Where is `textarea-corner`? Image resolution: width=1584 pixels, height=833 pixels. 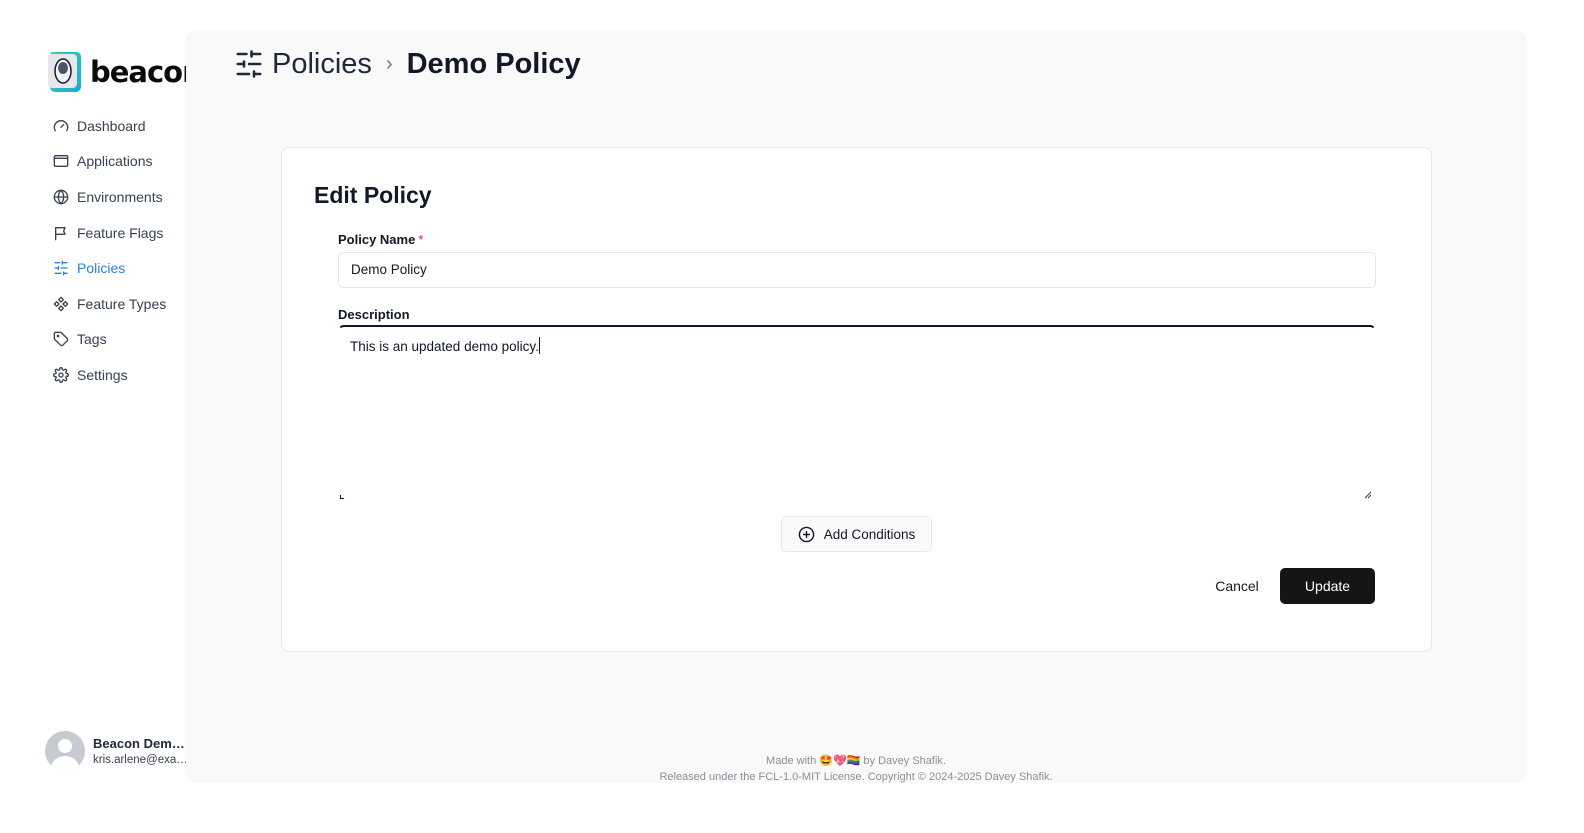 textarea-corner is located at coordinates (342, 497).